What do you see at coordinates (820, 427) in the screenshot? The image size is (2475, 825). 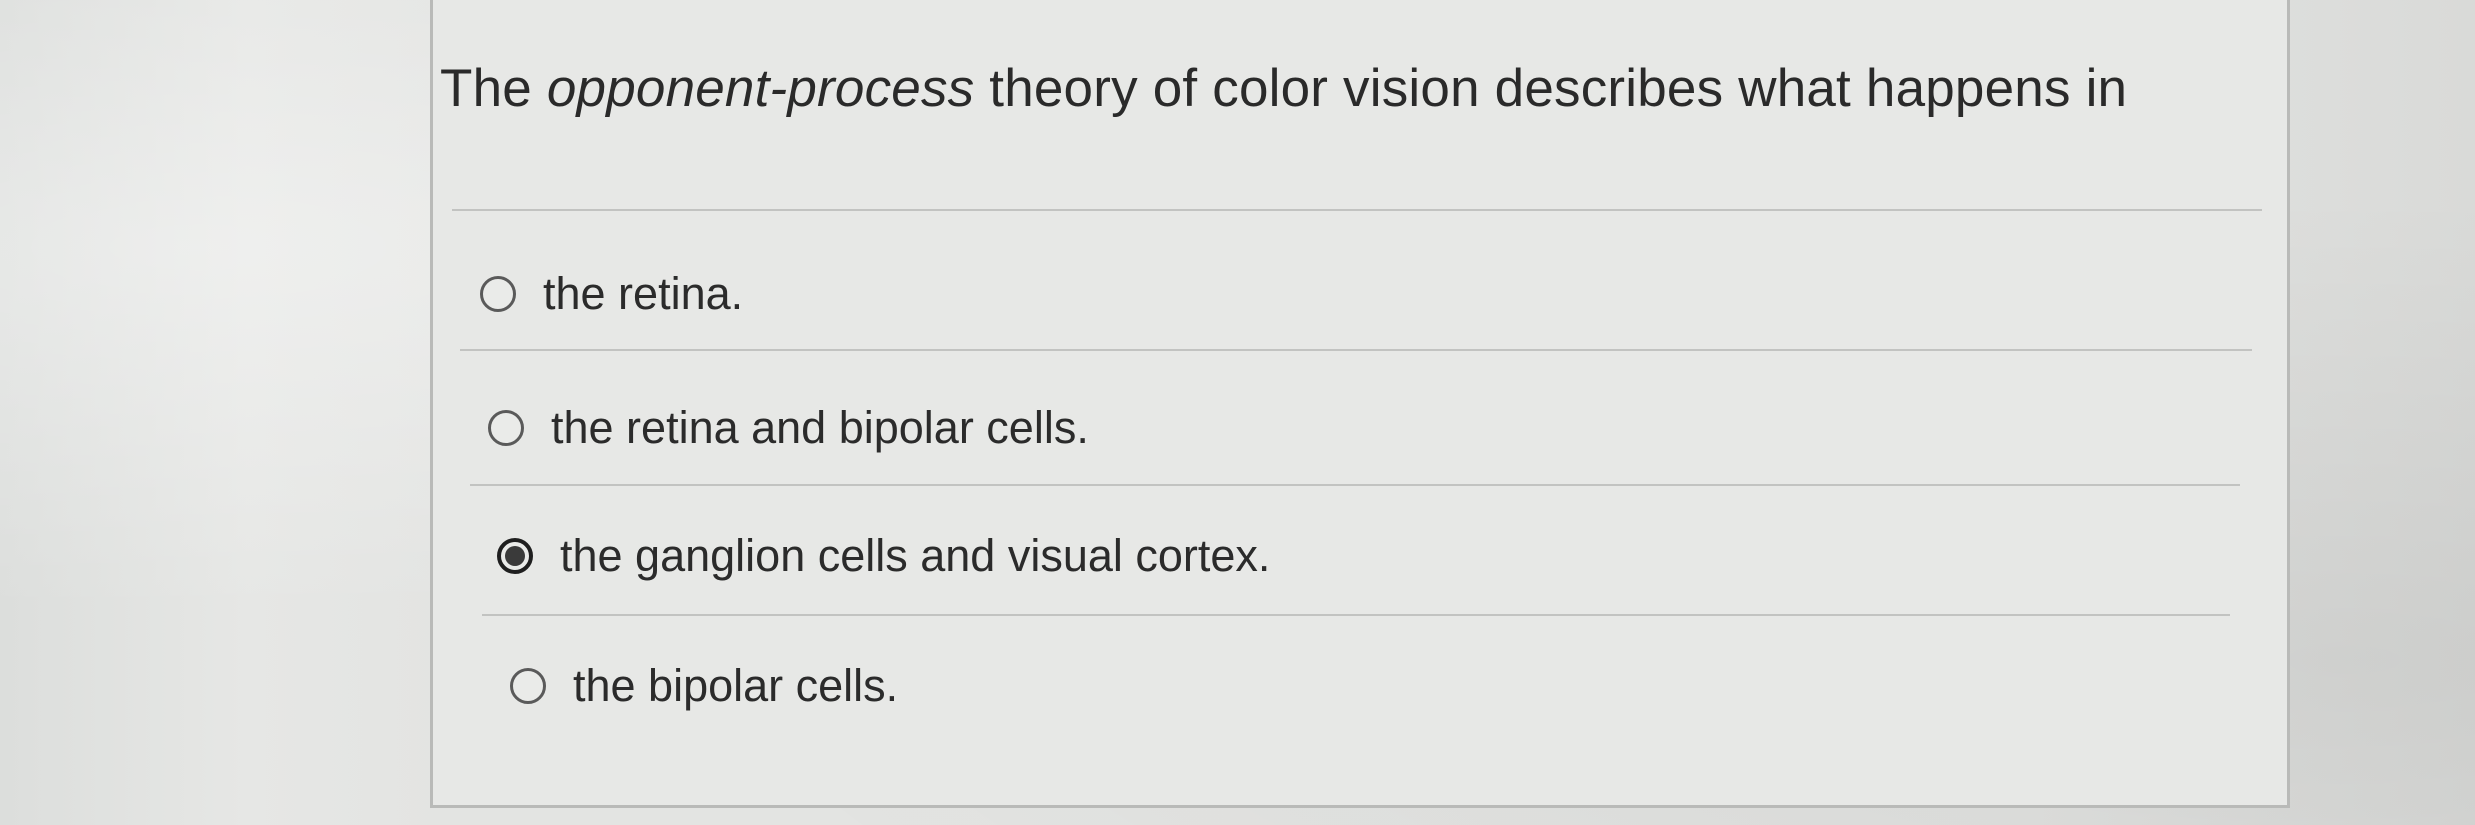 I see `answer-option-2-label: the retina and bipolar cells.` at bounding box center [820, 427].